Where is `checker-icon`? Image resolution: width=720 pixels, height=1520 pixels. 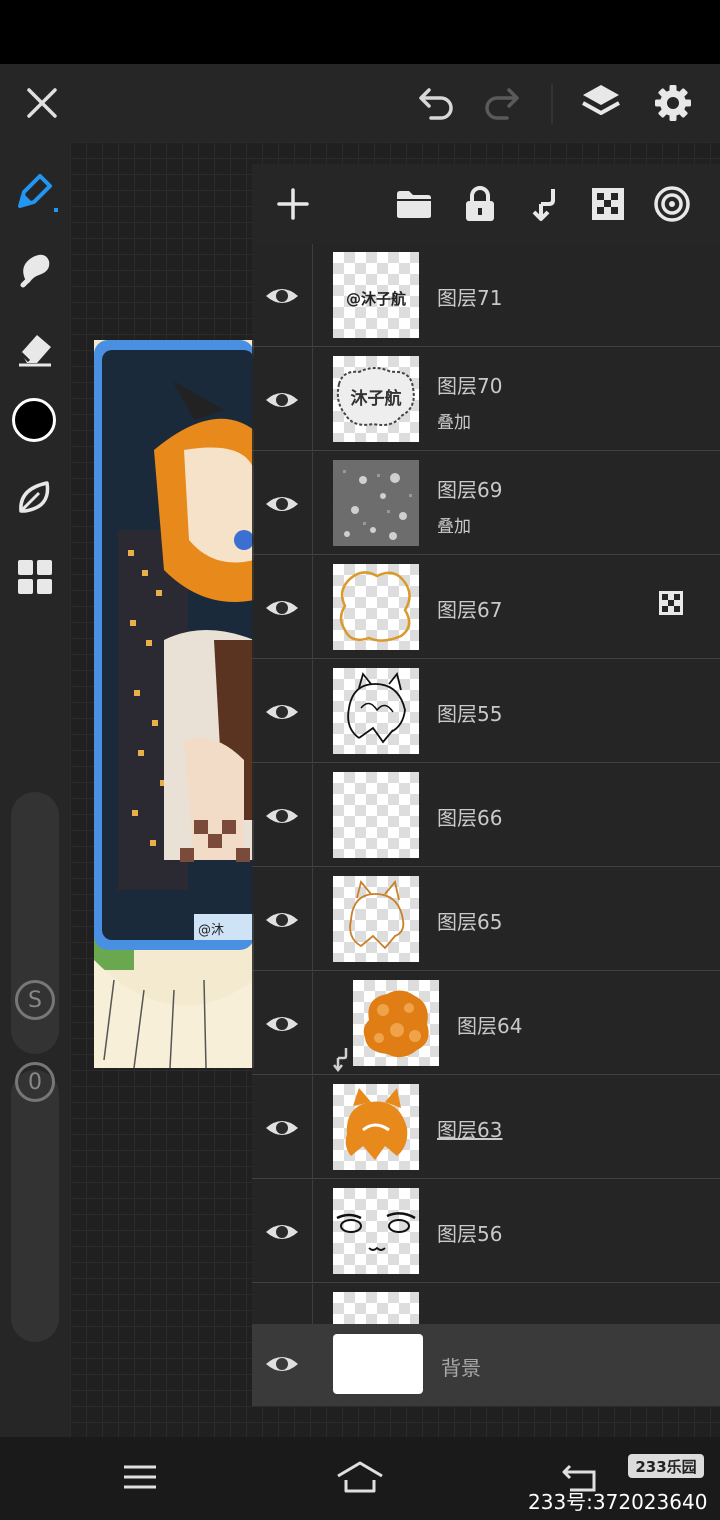 checker-icon is located at coordinates (608, 204).